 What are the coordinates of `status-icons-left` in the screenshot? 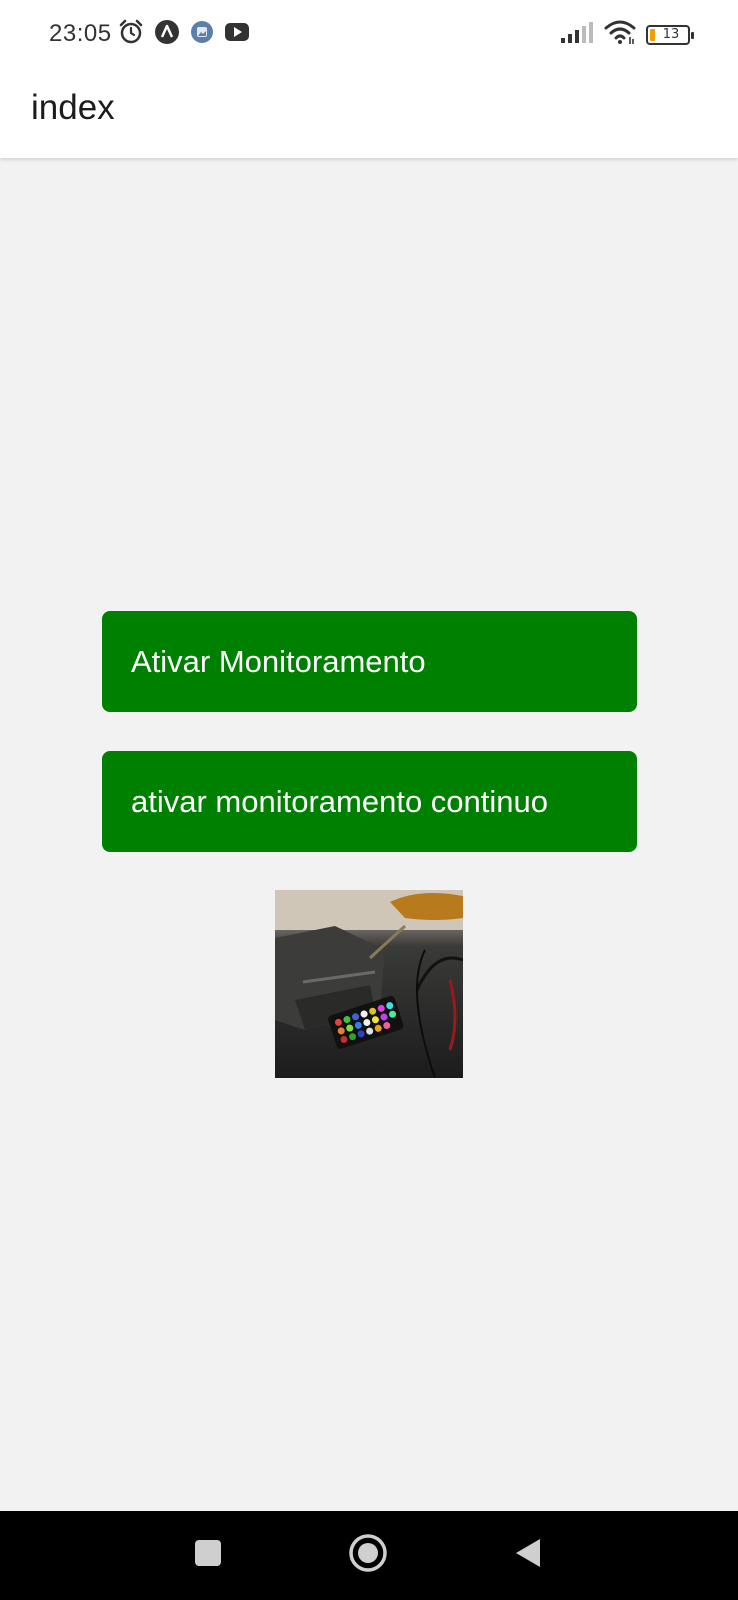 It's located at (184, 34).